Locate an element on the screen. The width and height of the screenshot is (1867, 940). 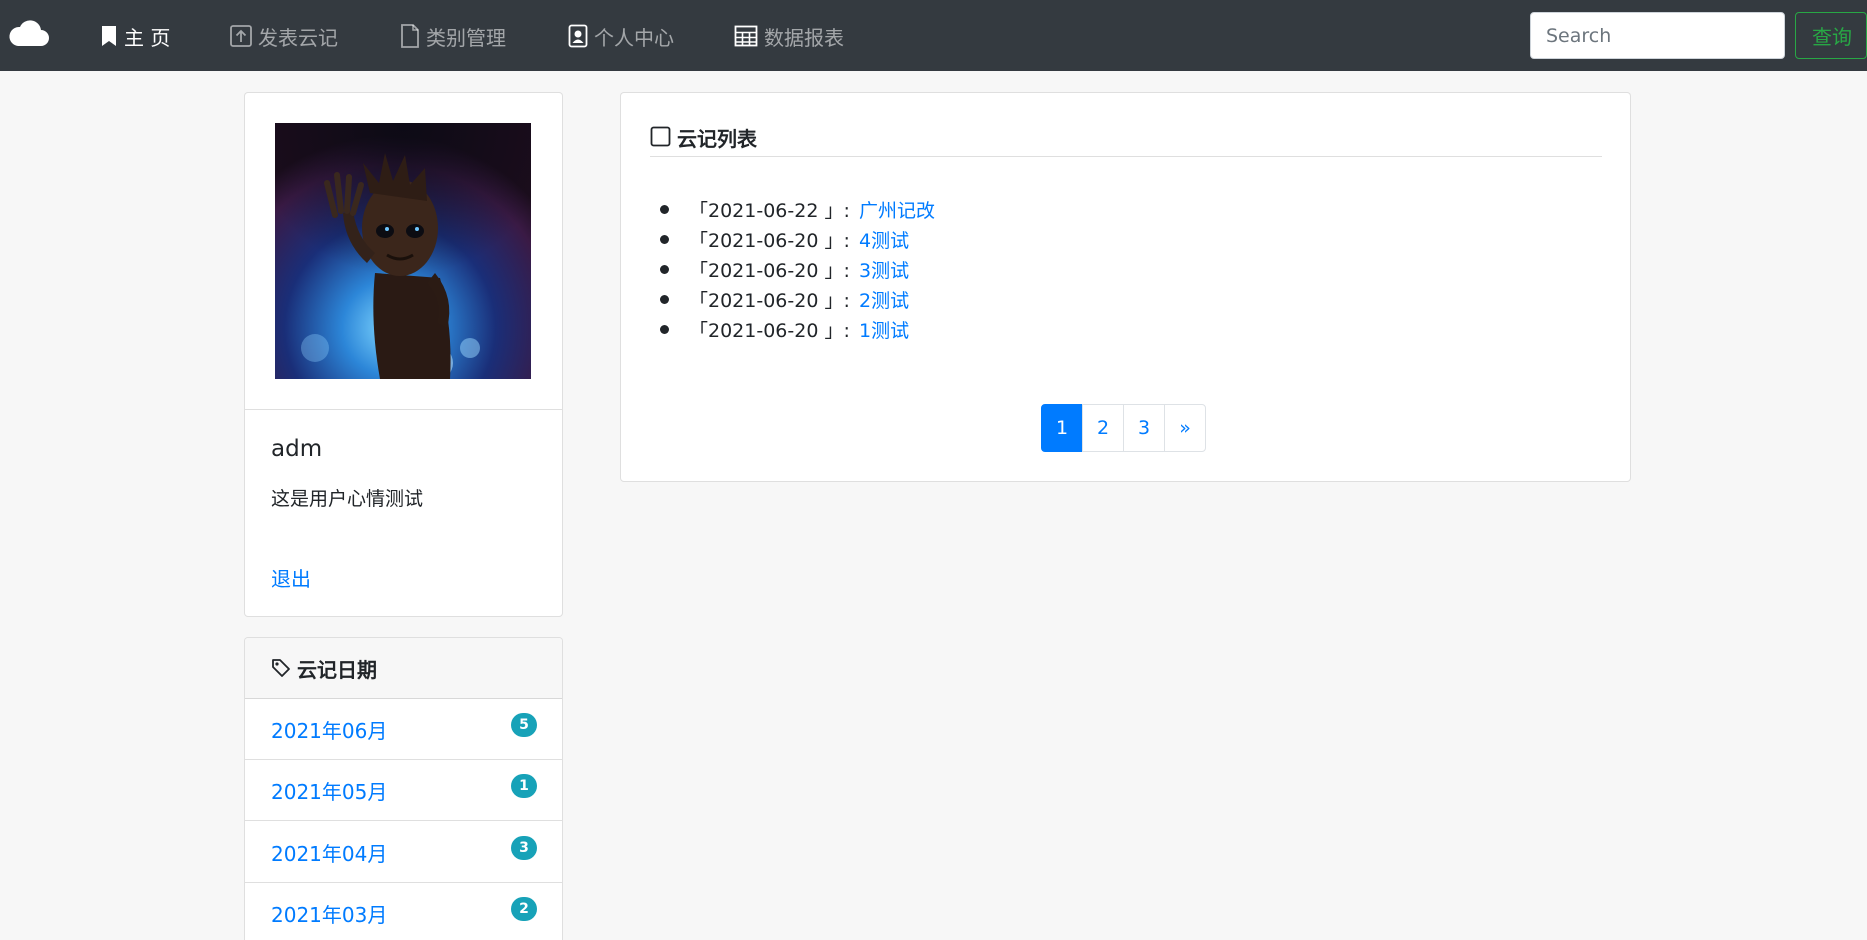
nav-publish-note: 发表云记 is located at coordinates (284, 36).